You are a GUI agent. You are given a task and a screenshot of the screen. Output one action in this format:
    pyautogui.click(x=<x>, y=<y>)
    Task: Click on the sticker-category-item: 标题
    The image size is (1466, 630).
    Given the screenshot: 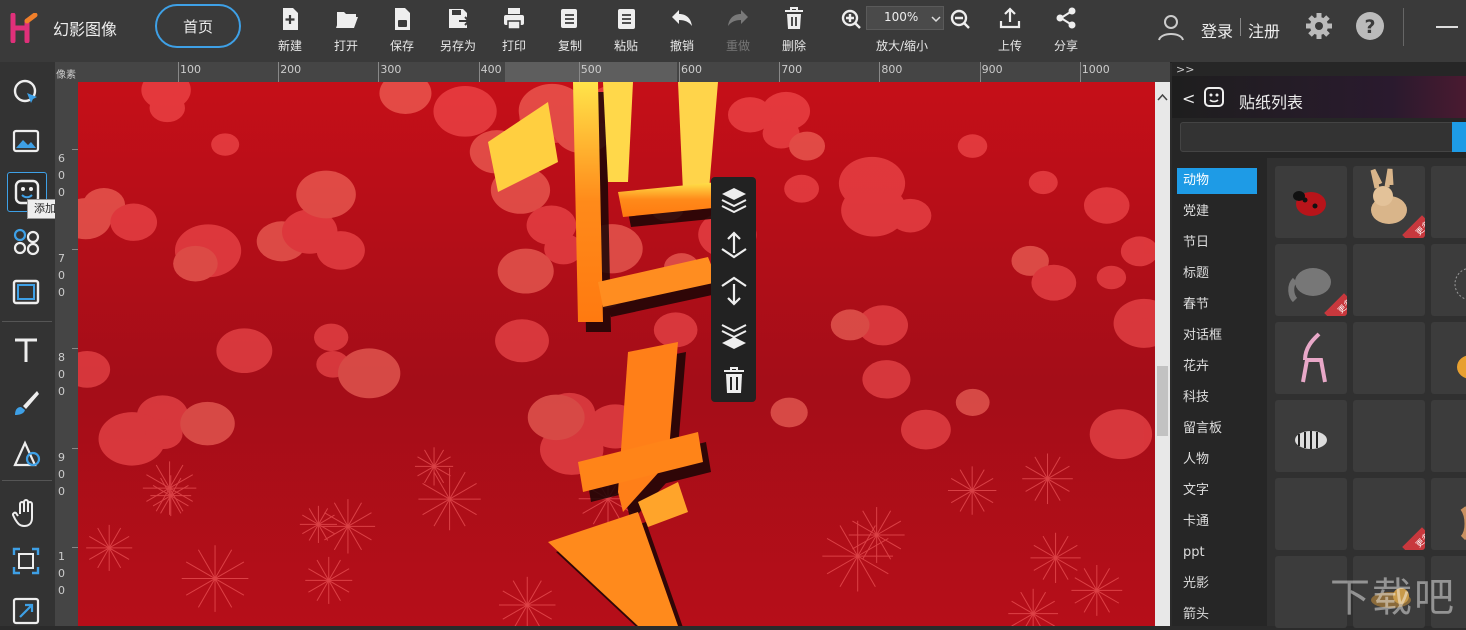 What is the action you would take?
    pyautogui.click(x=1217, y=274)
    